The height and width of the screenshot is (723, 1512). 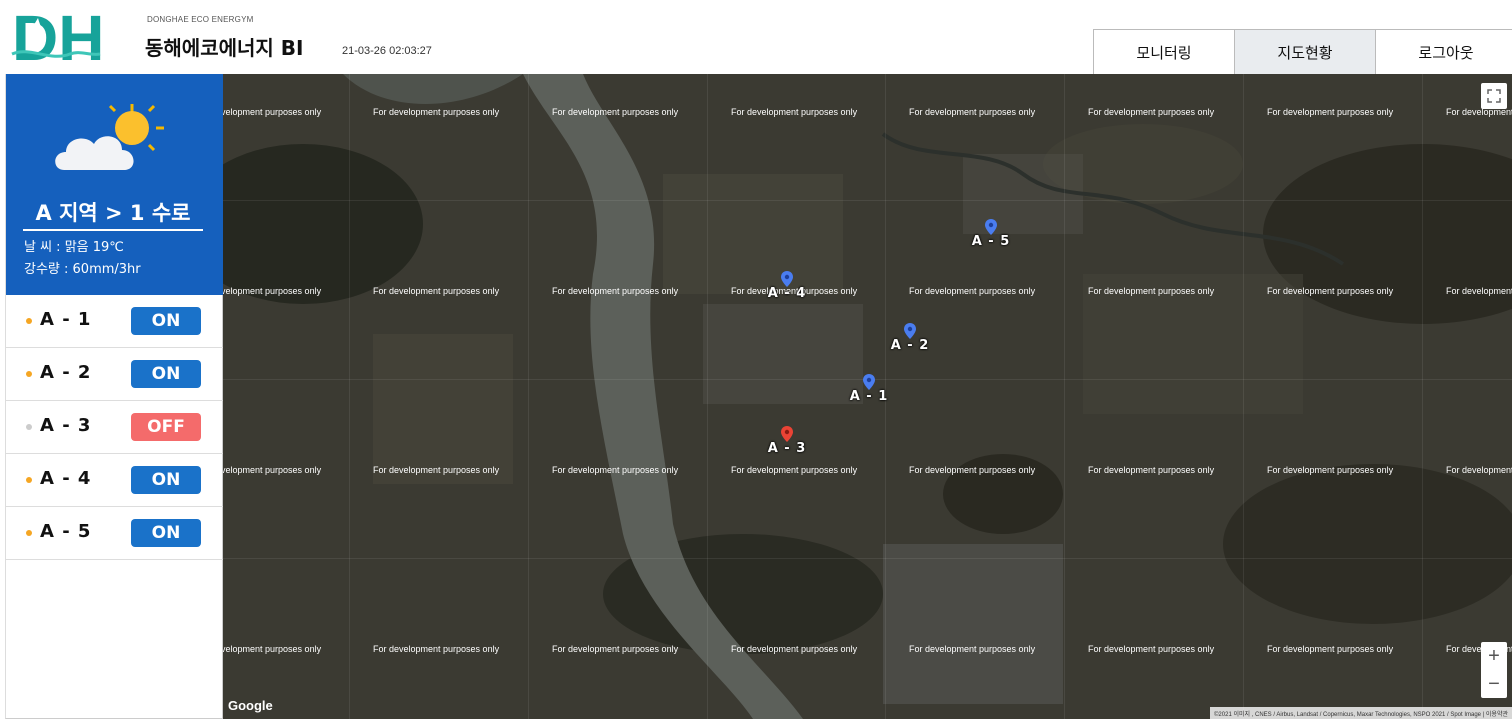 What do you see at coordinates (224, 48) in the screenshot?
I see `brand-title: 동해에코에너지 BI` at bounding box center [224, 48].